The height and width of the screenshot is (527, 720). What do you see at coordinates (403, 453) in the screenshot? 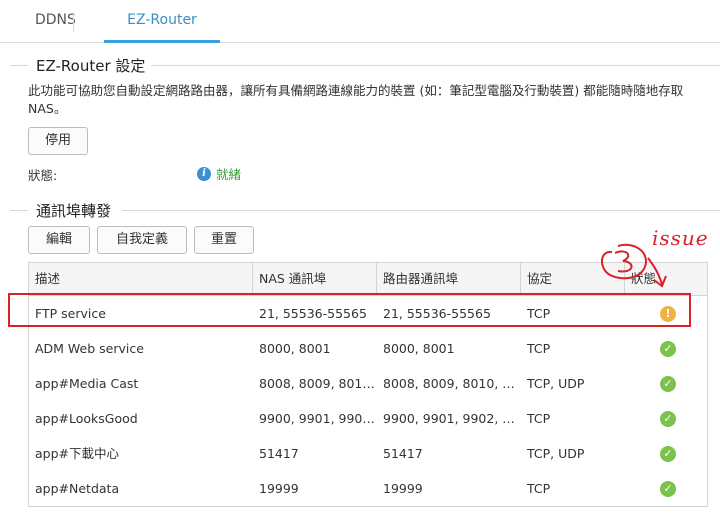
I see `row-router-port: 51417` at bounding box center [403, 453].